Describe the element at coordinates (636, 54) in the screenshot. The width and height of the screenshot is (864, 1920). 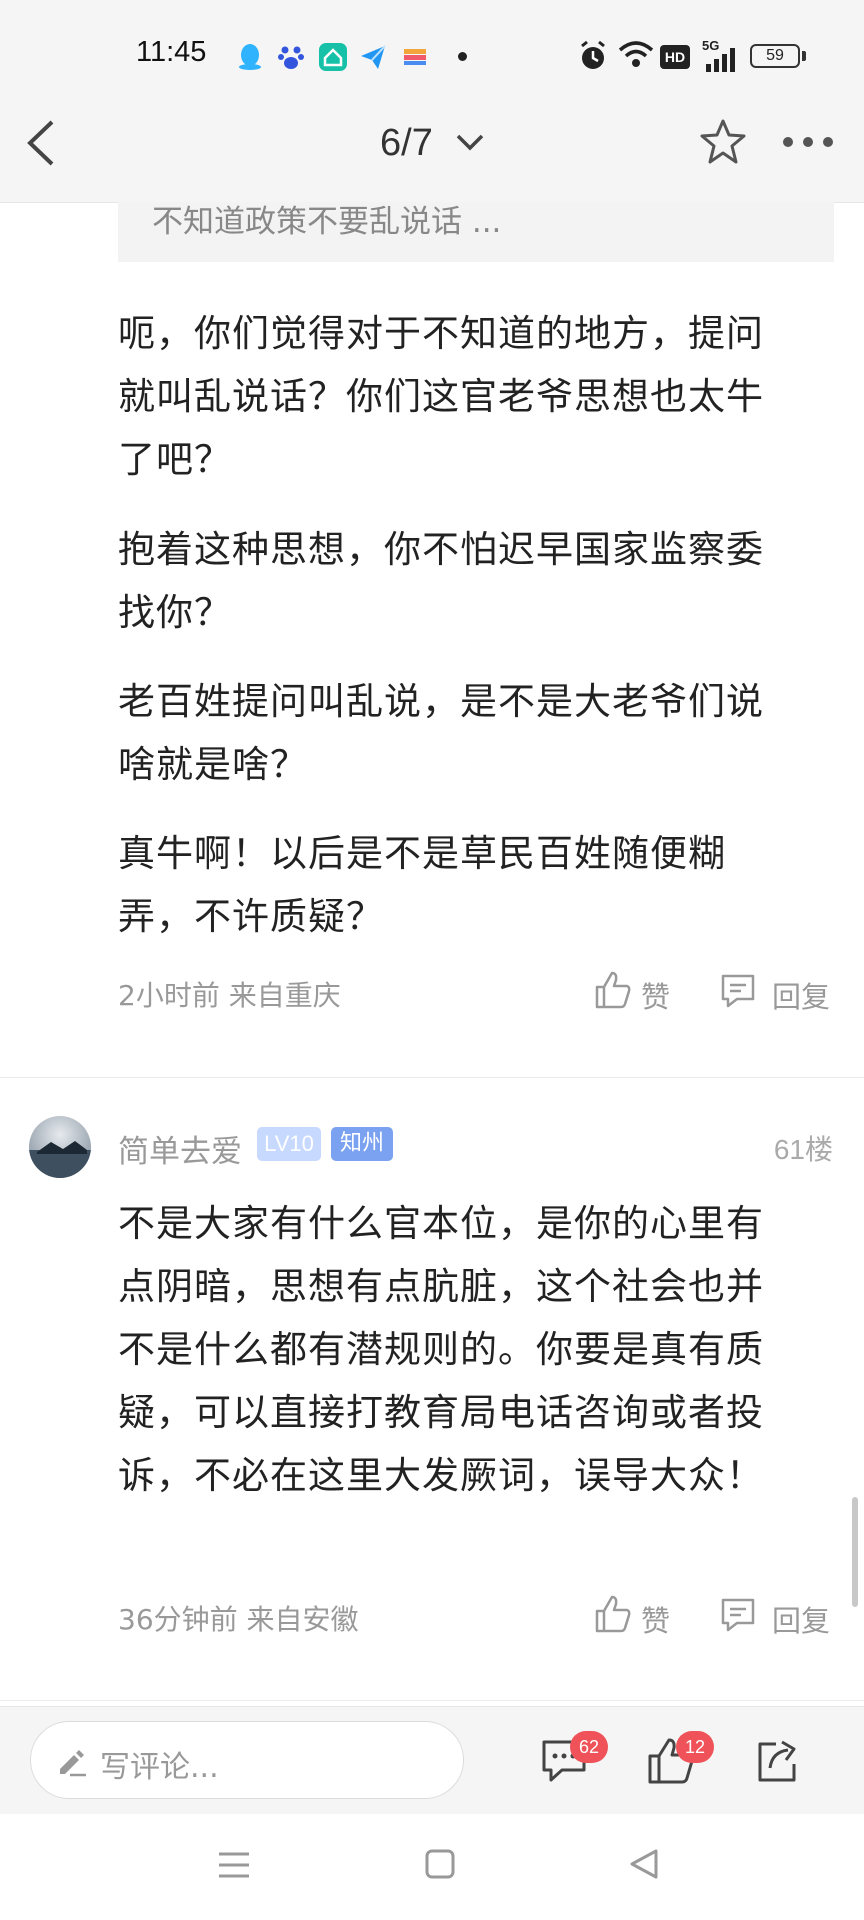
I see `wifi-icon` at that location.